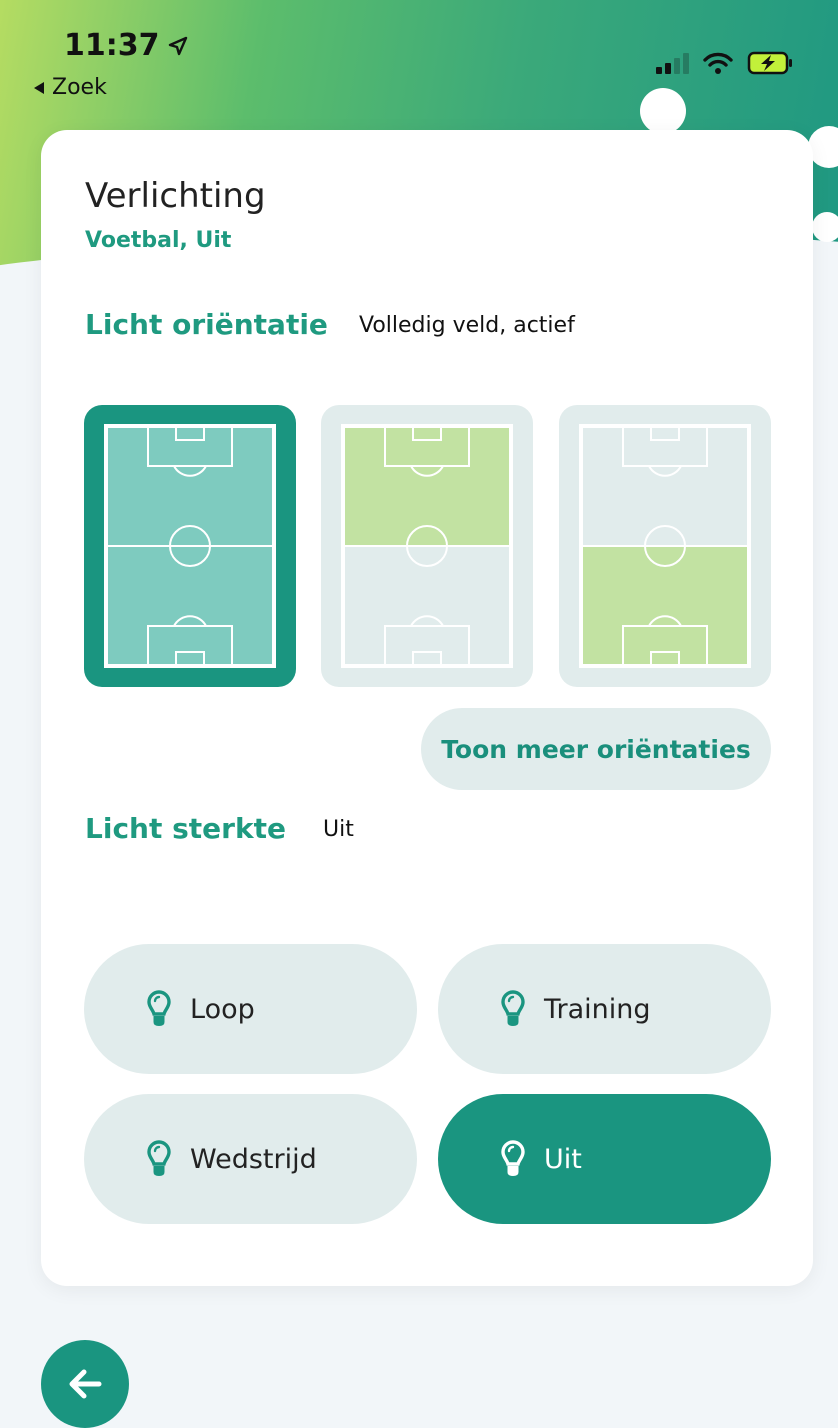  I want to click on strength-label: Licht sterkte, so click(185, 828).